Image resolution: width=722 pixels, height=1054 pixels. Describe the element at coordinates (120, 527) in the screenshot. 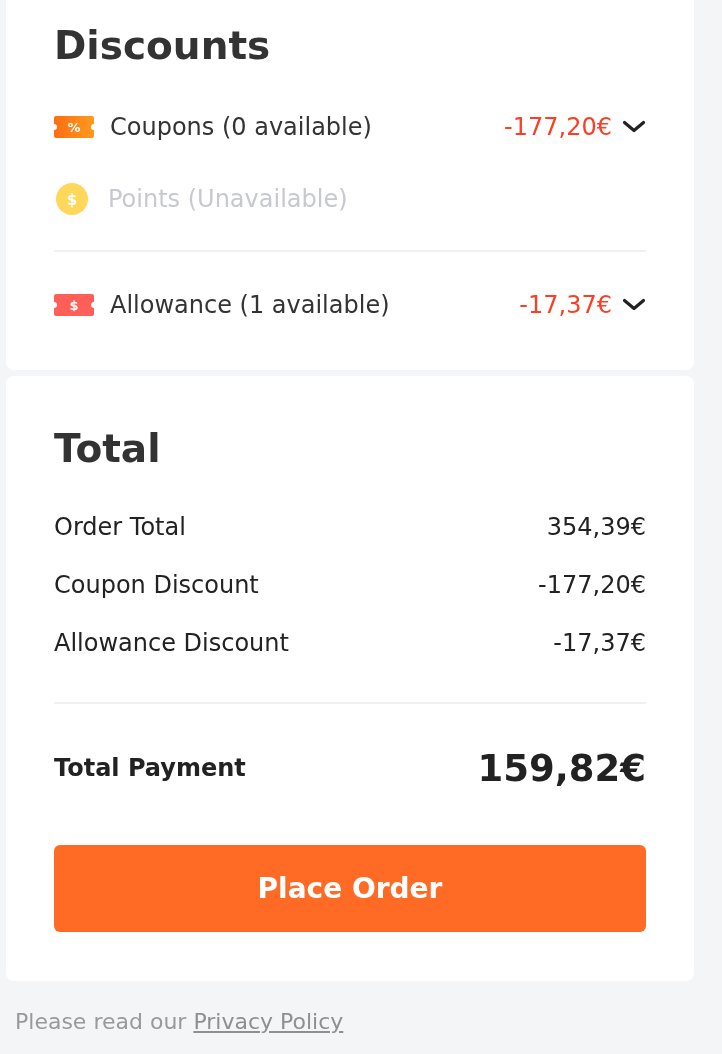

I see `summary-label: Order Total` at that location.